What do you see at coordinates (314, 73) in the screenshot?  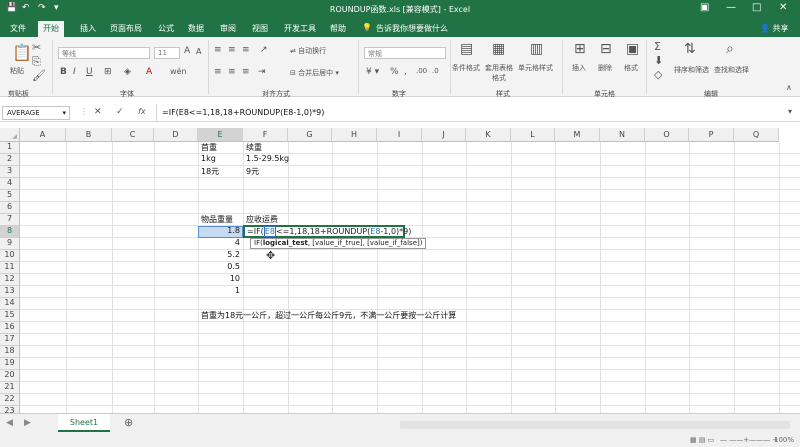 I see `merge-center-button: ⊟ 合并后居中 ▾` at bounding box center [314, 73].